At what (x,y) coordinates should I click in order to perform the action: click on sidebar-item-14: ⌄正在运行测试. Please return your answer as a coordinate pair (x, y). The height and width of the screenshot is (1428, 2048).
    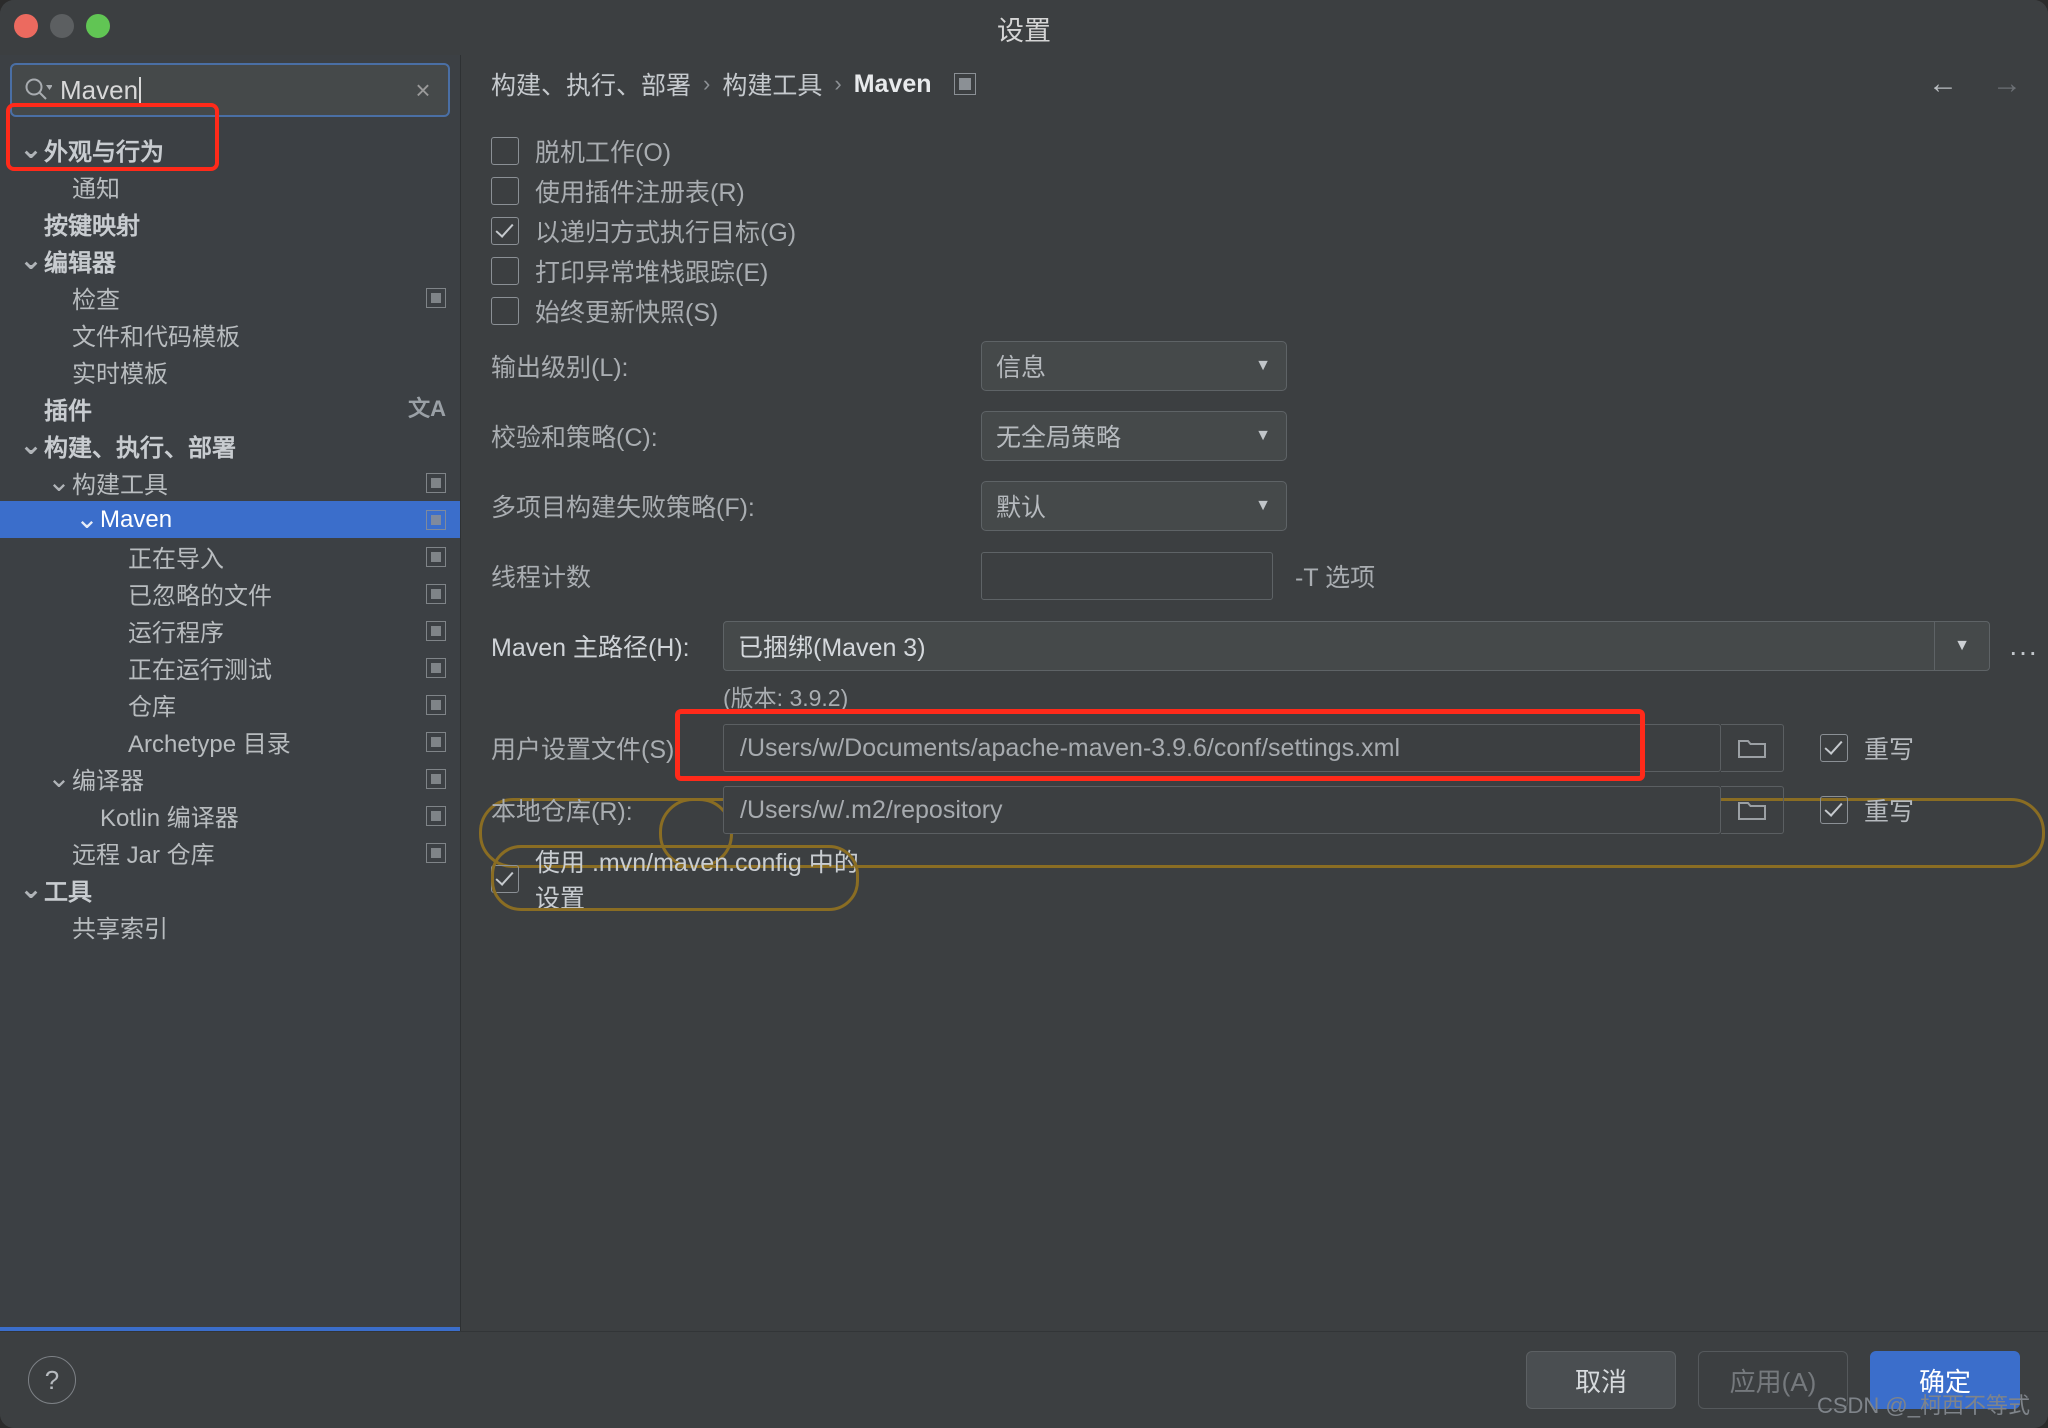
    Looking at the image, I should click on (230, 667).